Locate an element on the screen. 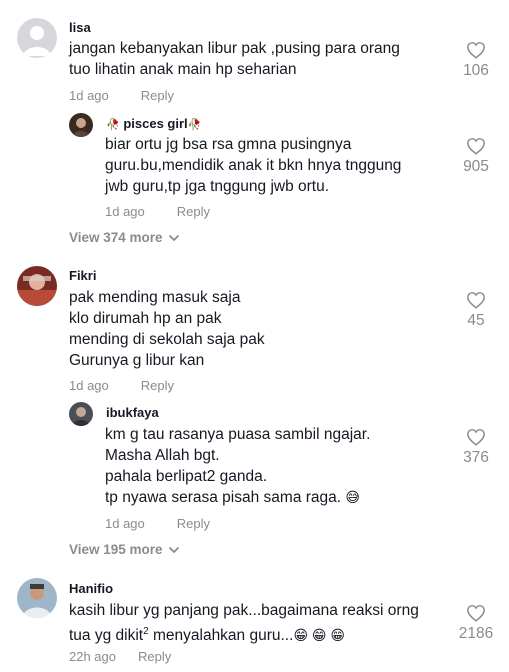 Image resolution: width=509 pixels, height=672 pixels. comment-line: tp nyawa serasa pisah sama raga. is located at coordinates (223, 497).